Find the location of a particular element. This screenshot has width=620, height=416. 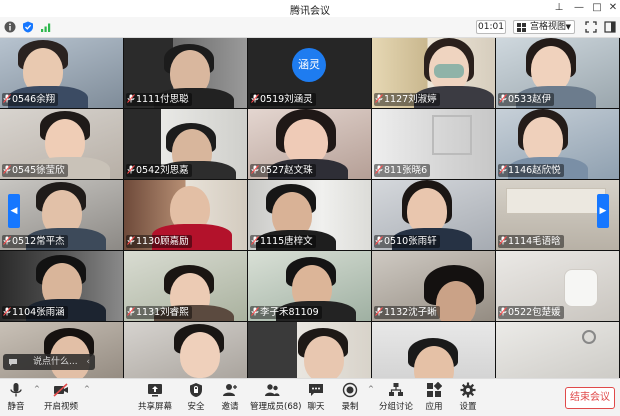

window-title: 腾讯会议 is located at coordinates (310, 11).